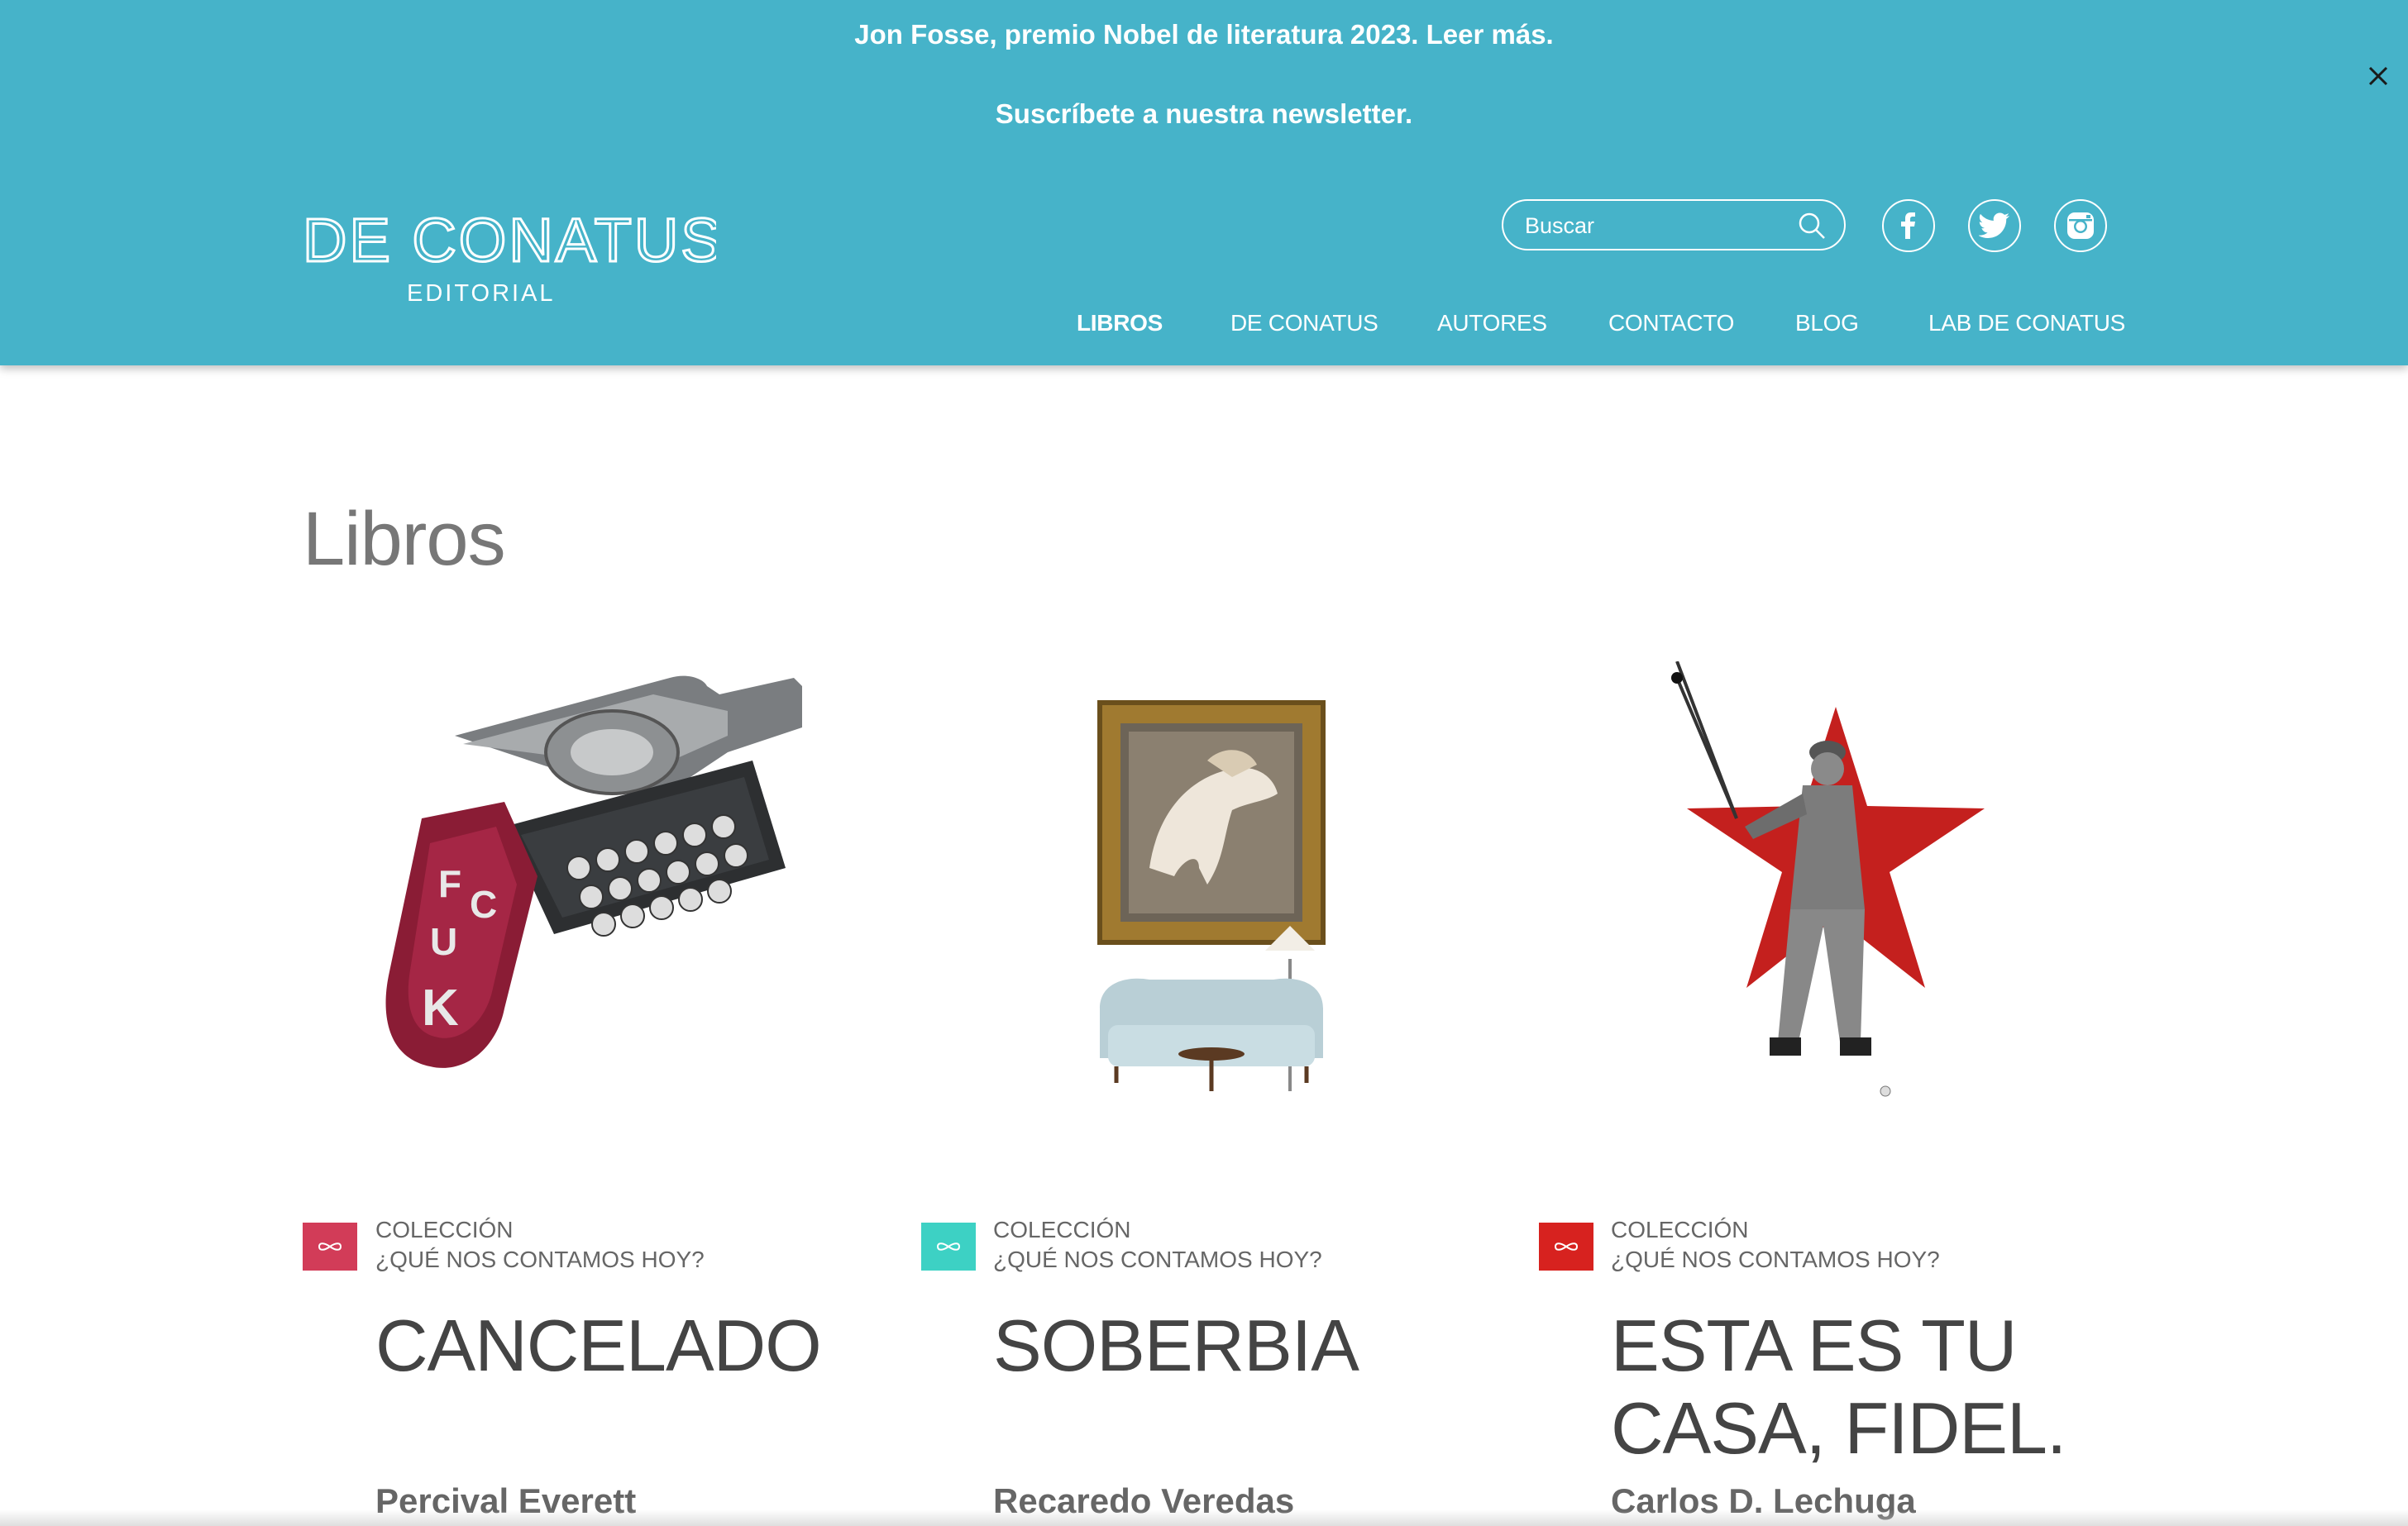  What do you see at coordinates (481, 293) in the screenshot?
I see `logo-subtitle: EDITORIAL` at bounding box center [481, 293].